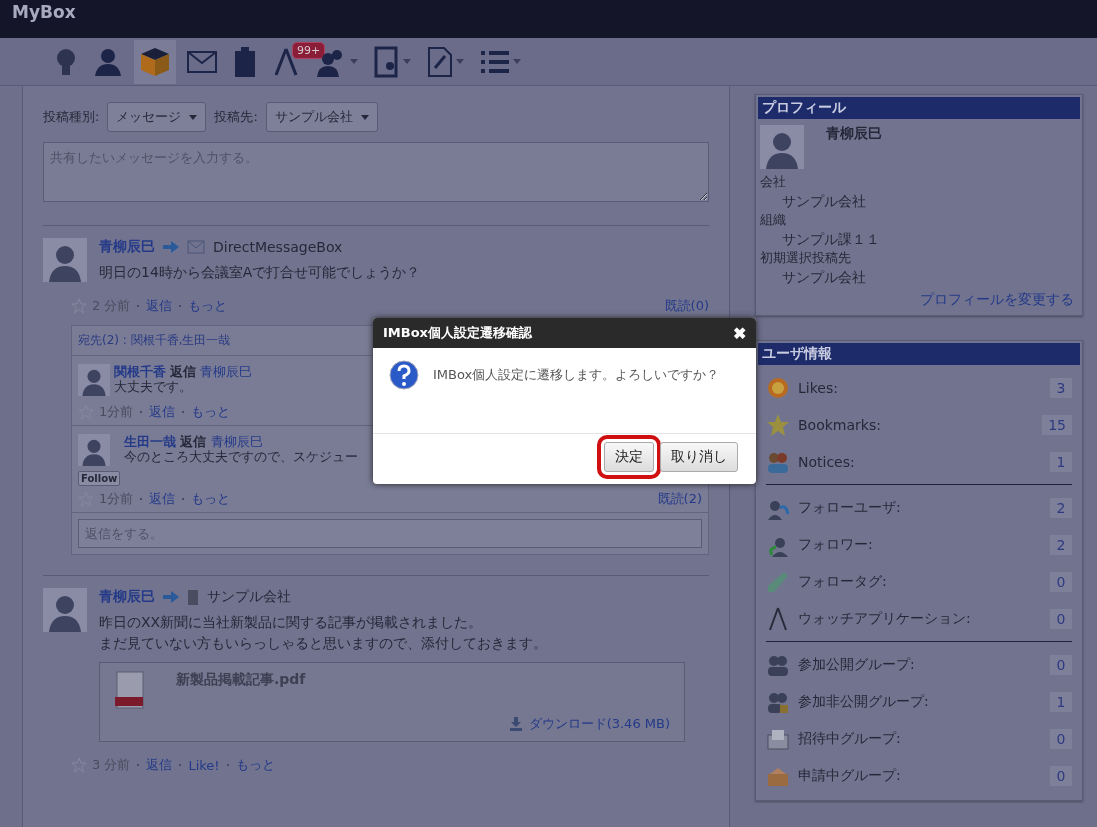 The height and width of the screenshot is (827, 1097). Describe the element at coordinates (576, 375) in the screenshot. I see `dialog-message: IMBox個人設定に遷移します。よろしいですか？` at that location.